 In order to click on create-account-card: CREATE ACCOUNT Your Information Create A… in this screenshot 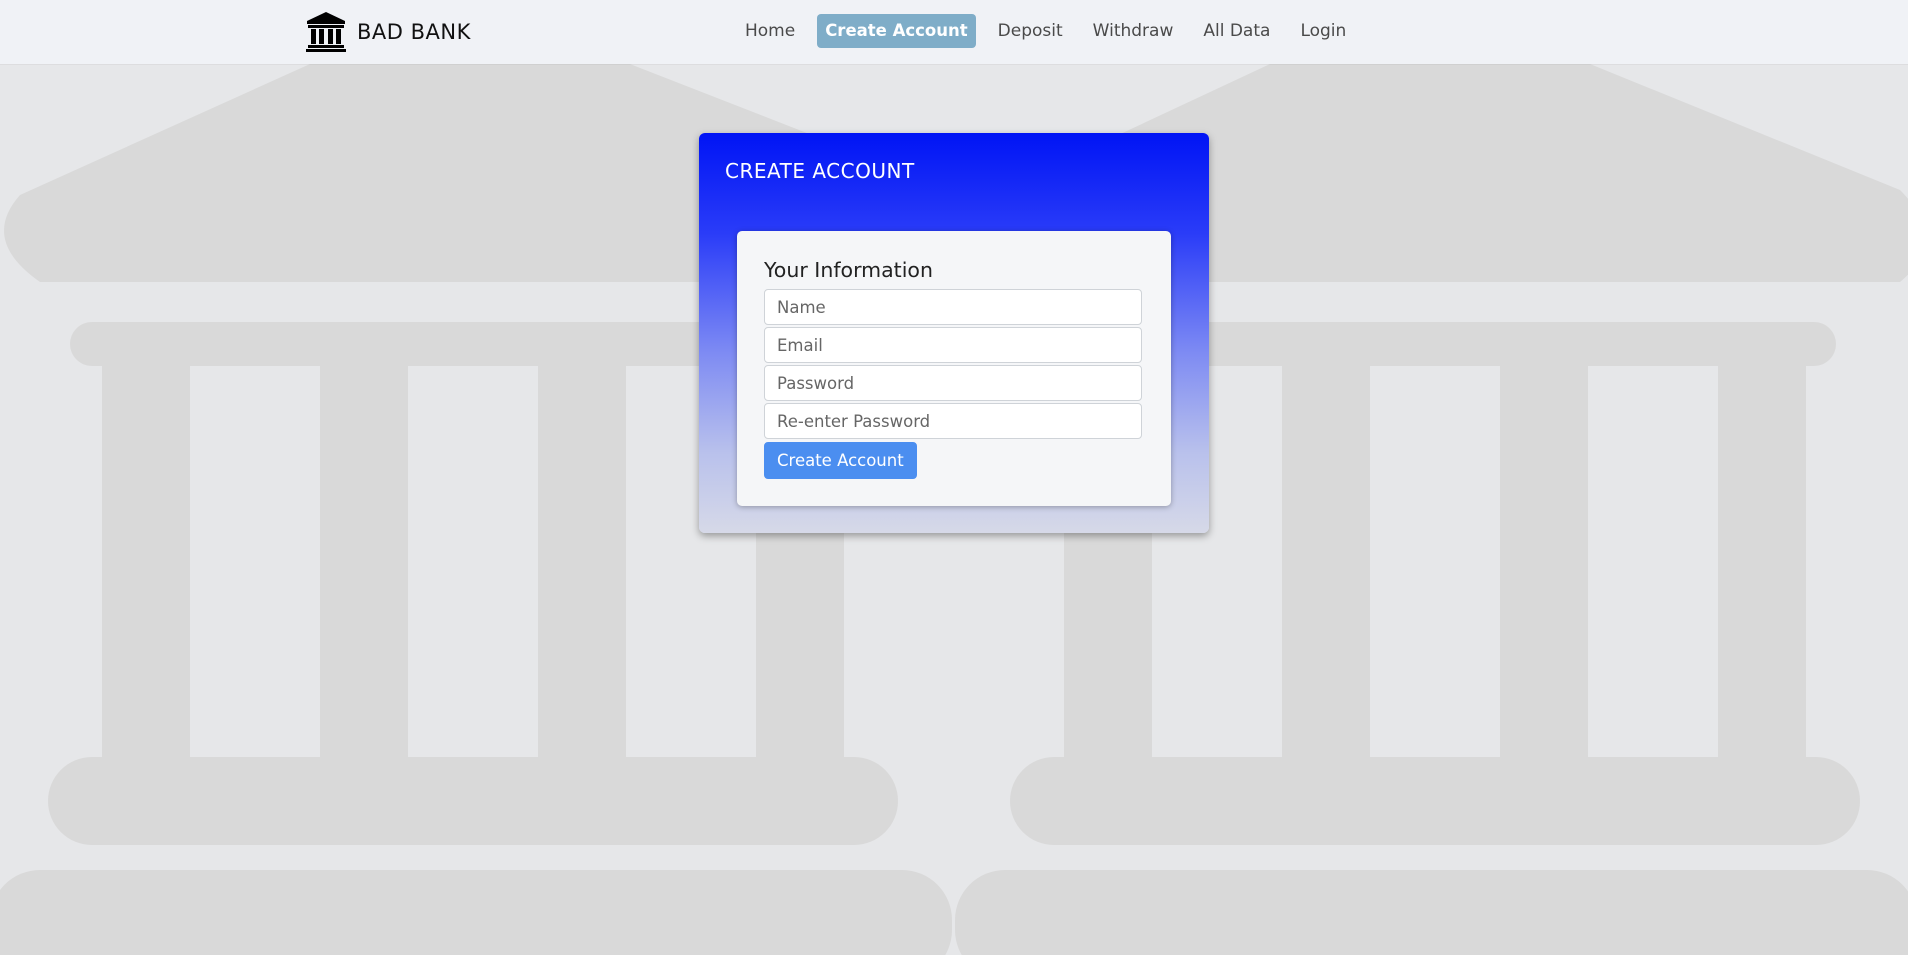, I will do `click(954, 333)`.